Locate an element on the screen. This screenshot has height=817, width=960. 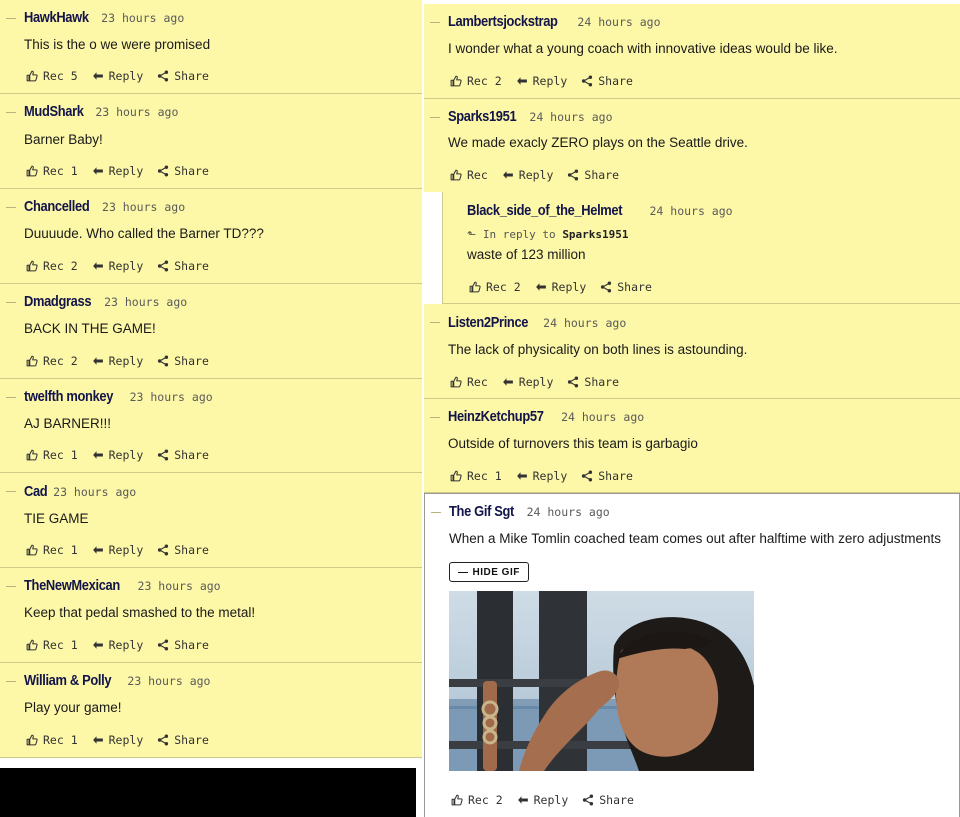
comment-username: Dmadgrass is located at coordinates (58, 301).